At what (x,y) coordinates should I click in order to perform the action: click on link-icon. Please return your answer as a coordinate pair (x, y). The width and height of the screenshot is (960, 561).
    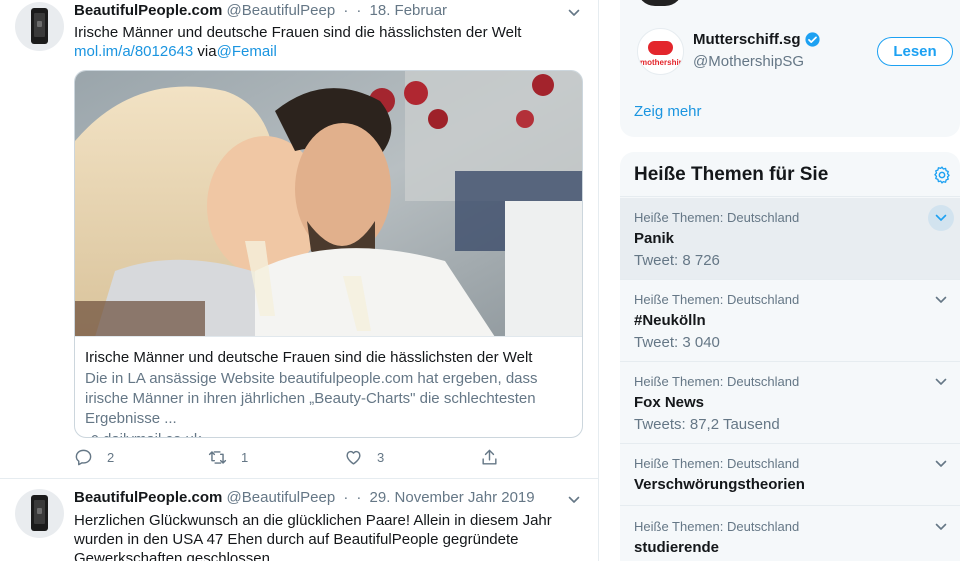
    Looking at the image, I should click on (94, 435).